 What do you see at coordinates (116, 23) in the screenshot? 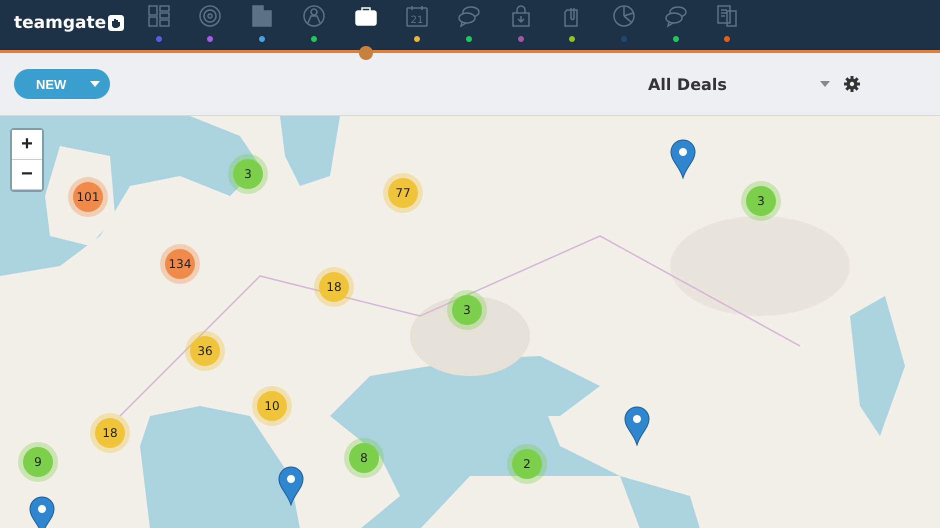
I see `hand-icon` at bounding box center [116, 23].